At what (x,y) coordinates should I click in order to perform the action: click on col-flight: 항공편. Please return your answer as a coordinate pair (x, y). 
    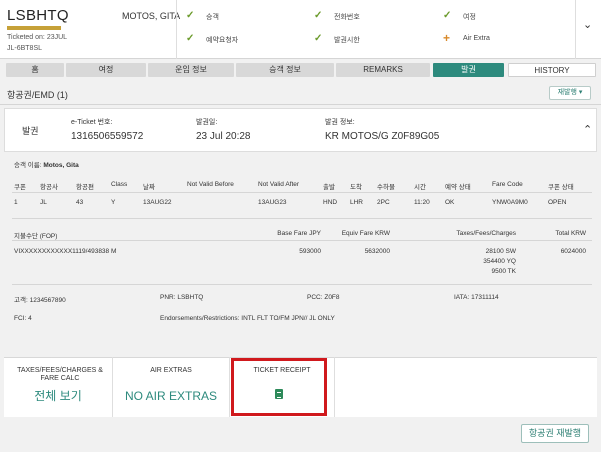
    Looking at the image, I should click on (85, 187).